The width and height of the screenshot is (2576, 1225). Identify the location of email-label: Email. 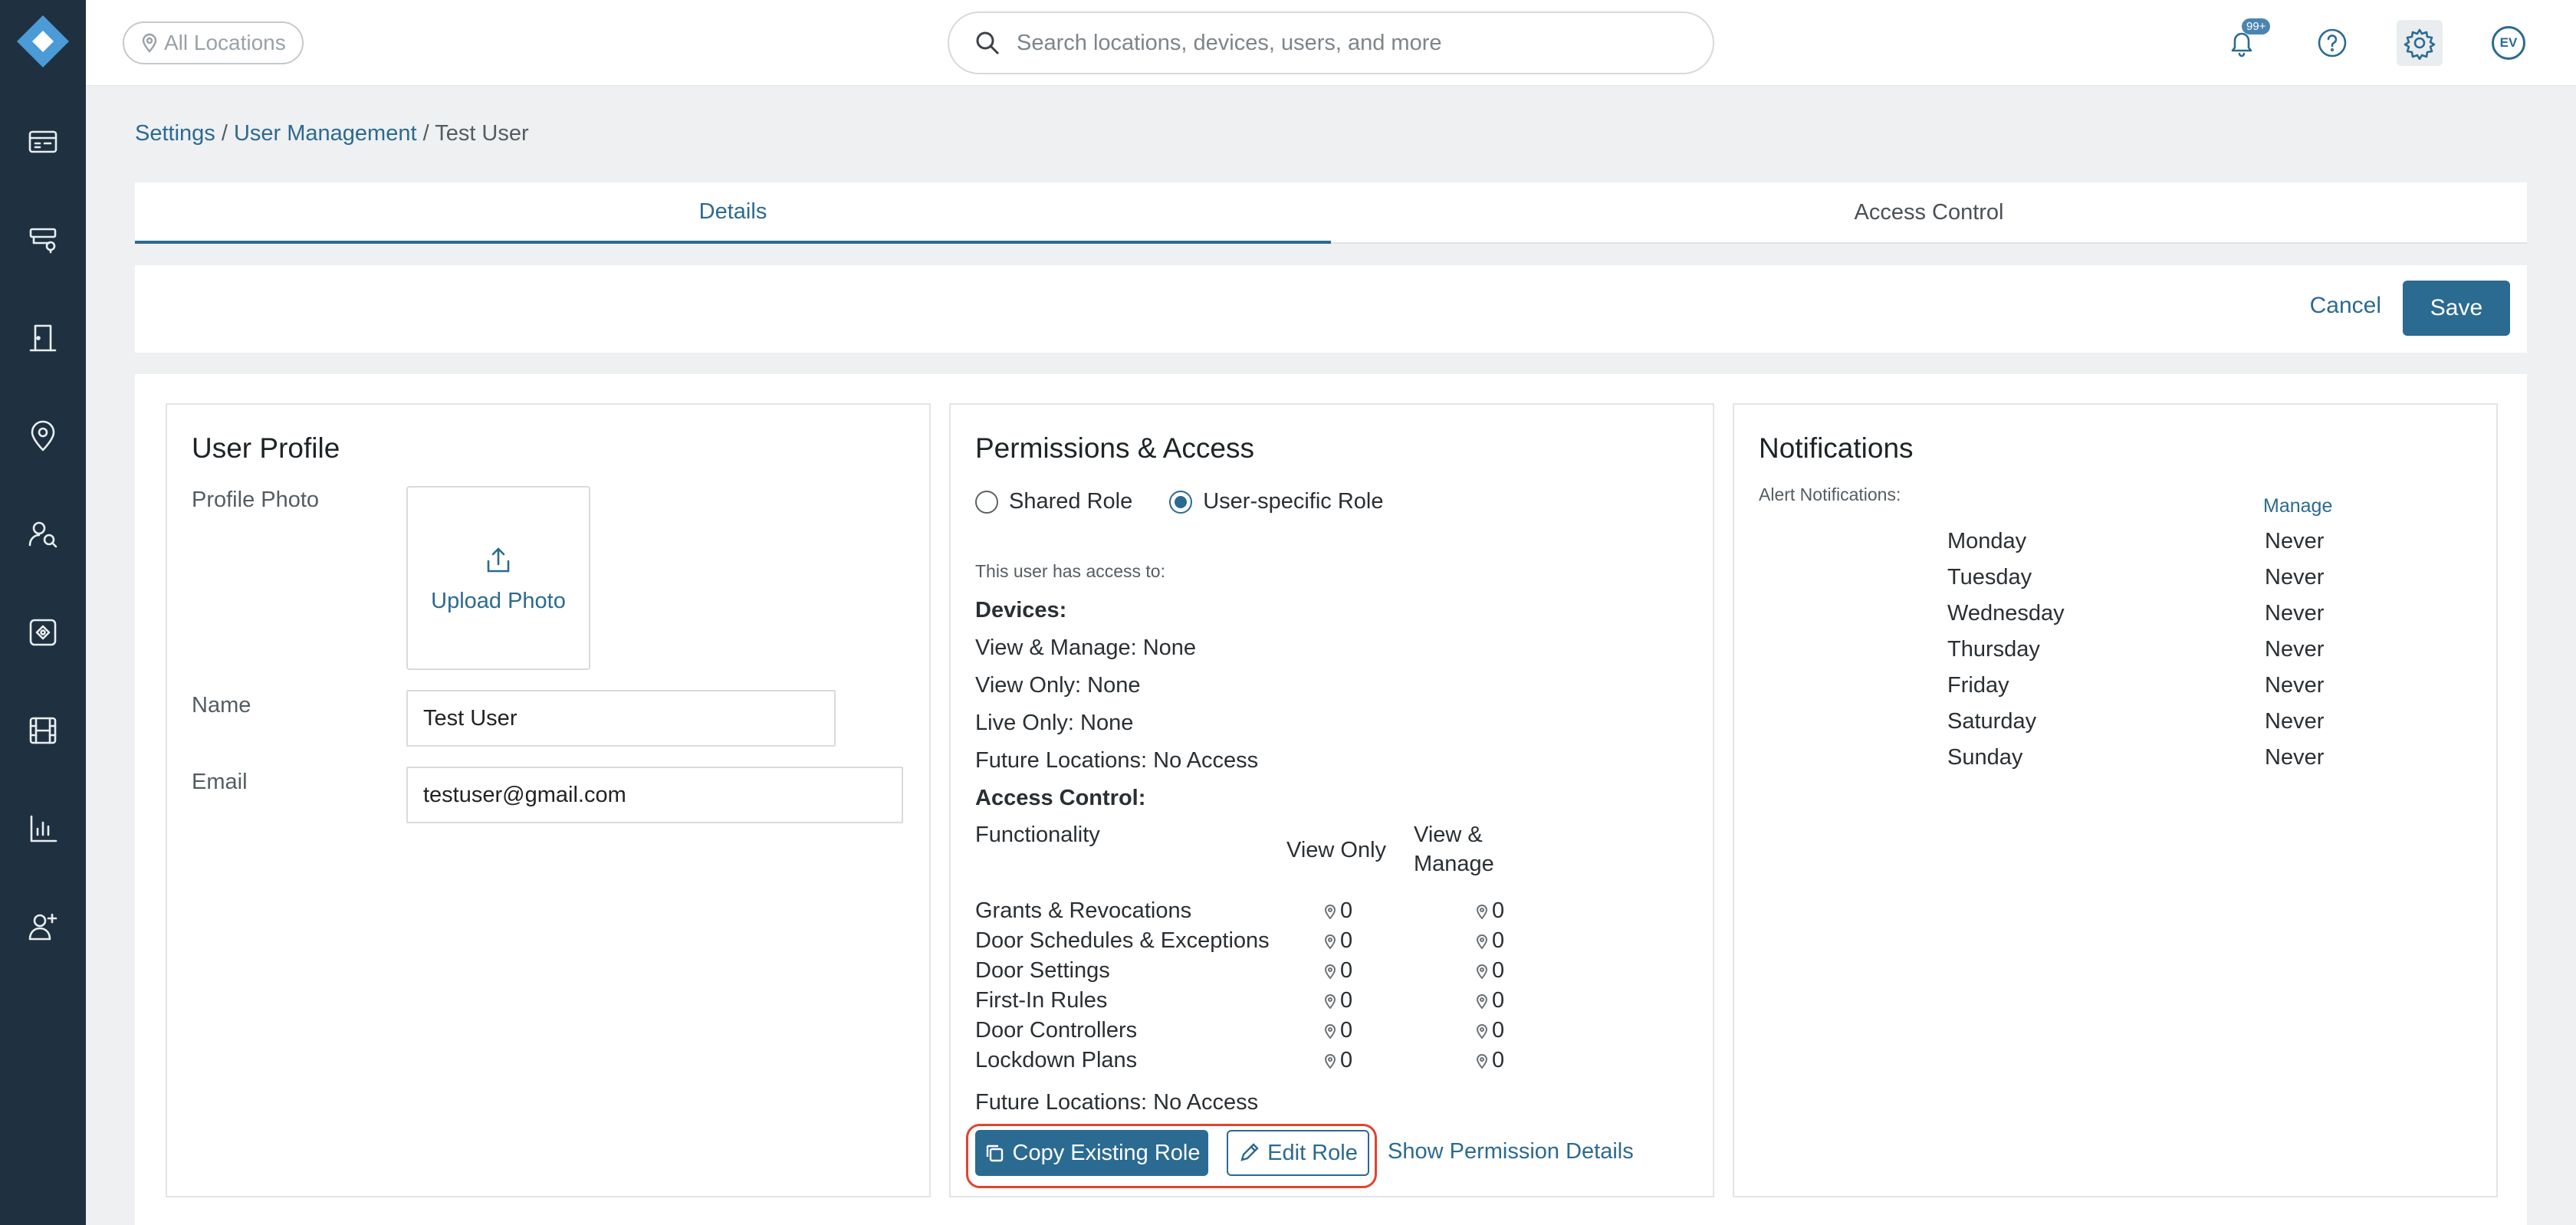
(220, 782).